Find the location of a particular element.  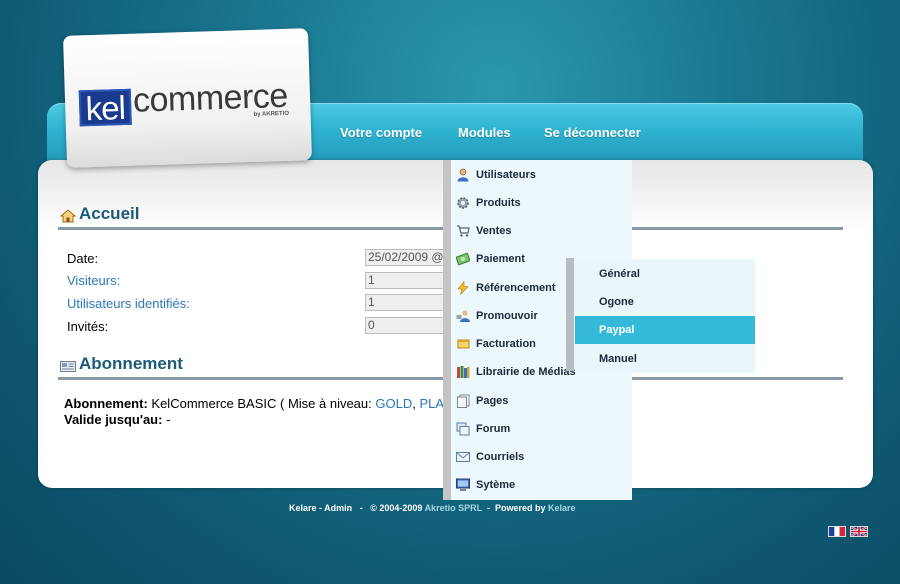

valid-until-value: - is located at coordinates (168, 419).